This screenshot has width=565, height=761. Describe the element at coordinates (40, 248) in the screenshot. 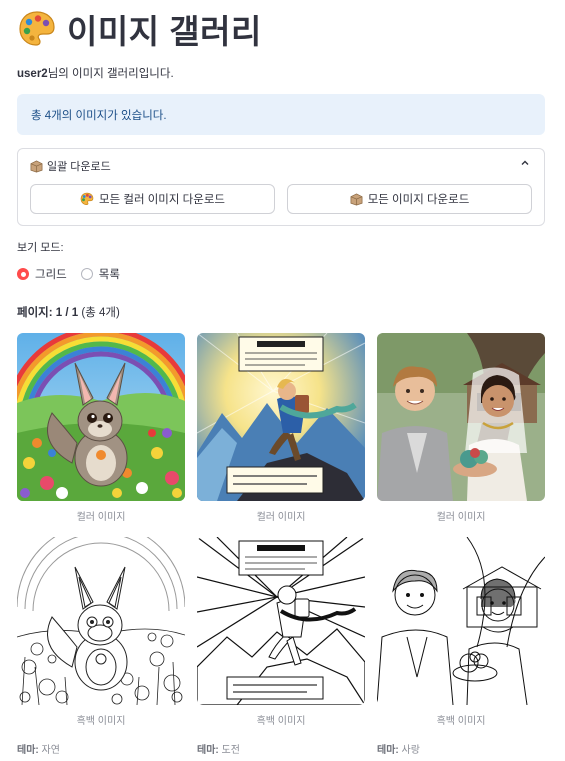

I see `view-mode-label: 보기 모드:` at that location.